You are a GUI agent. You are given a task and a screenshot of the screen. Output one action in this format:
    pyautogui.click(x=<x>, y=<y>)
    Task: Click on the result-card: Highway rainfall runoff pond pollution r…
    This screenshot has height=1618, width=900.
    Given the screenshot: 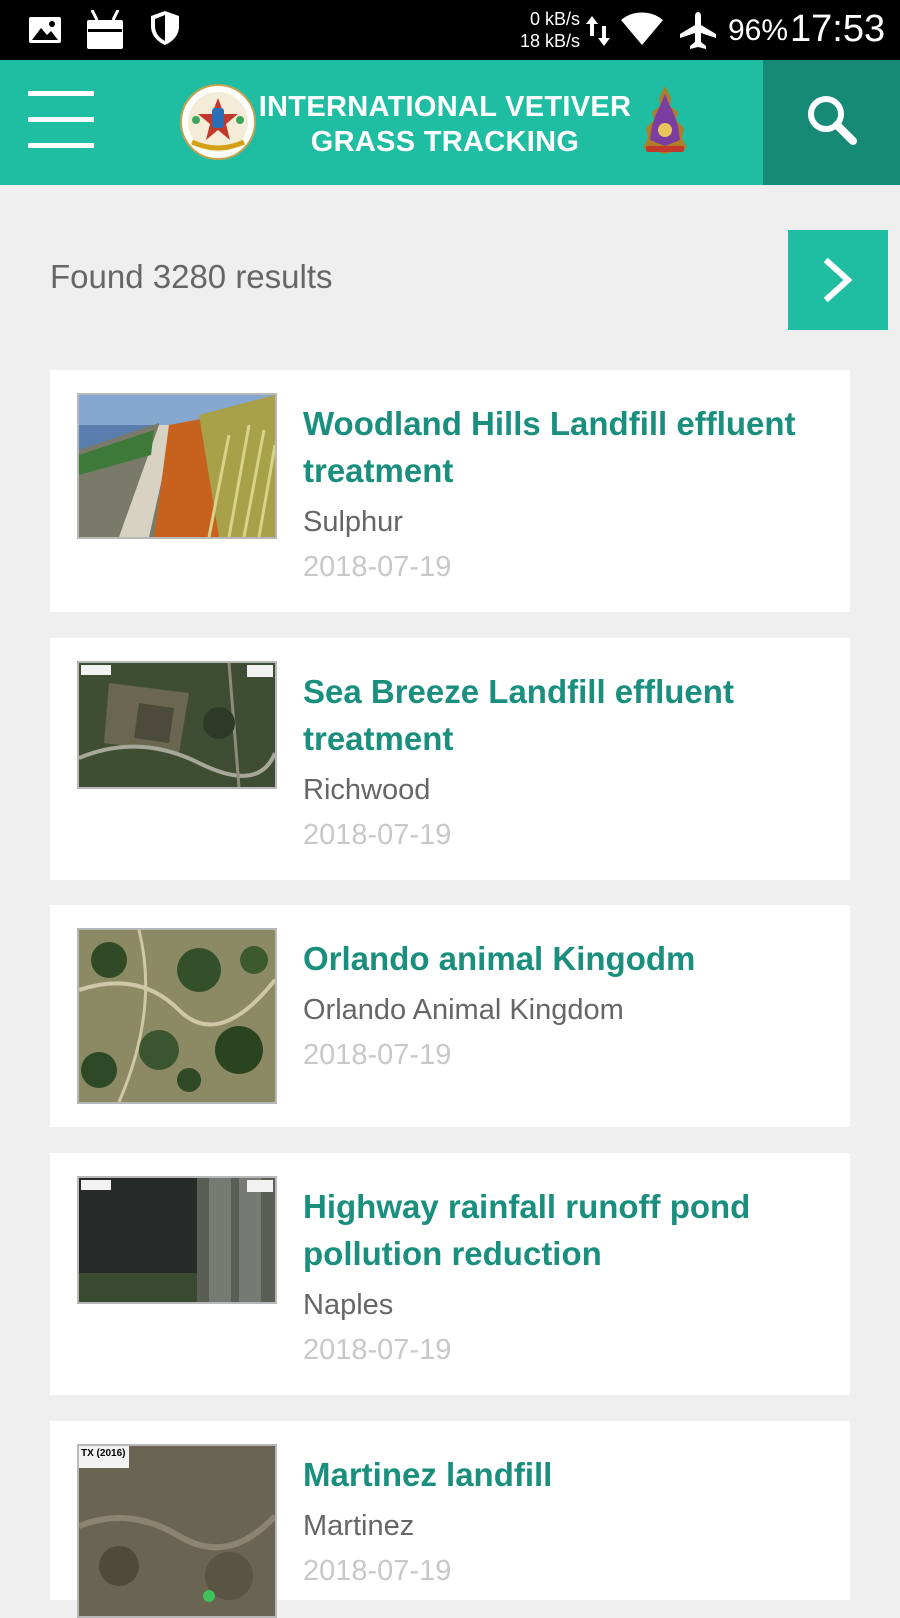 What is the action you would take?
    pyautogui.click(x=450, y=1274)
    